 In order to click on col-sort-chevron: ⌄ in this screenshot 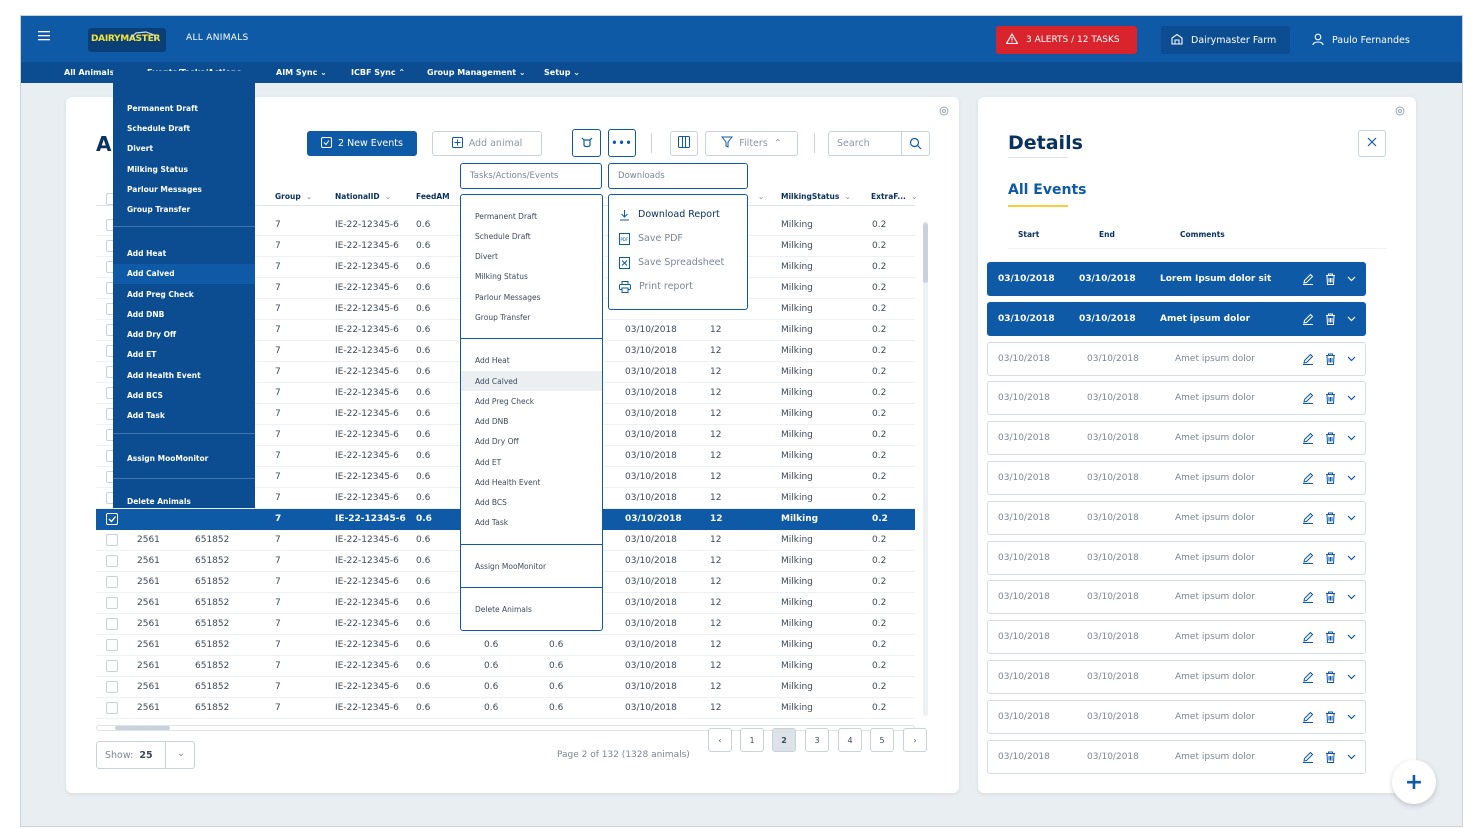, I will do `click(761, 196)`.